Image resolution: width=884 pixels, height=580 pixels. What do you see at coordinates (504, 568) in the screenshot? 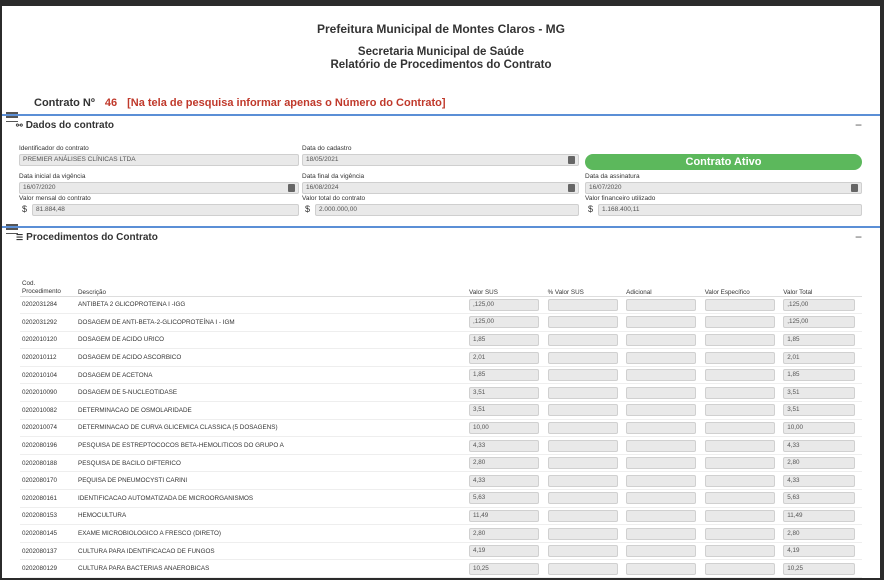
I see `valor-sus-field: 10,25` at bounding box center [504, 568].